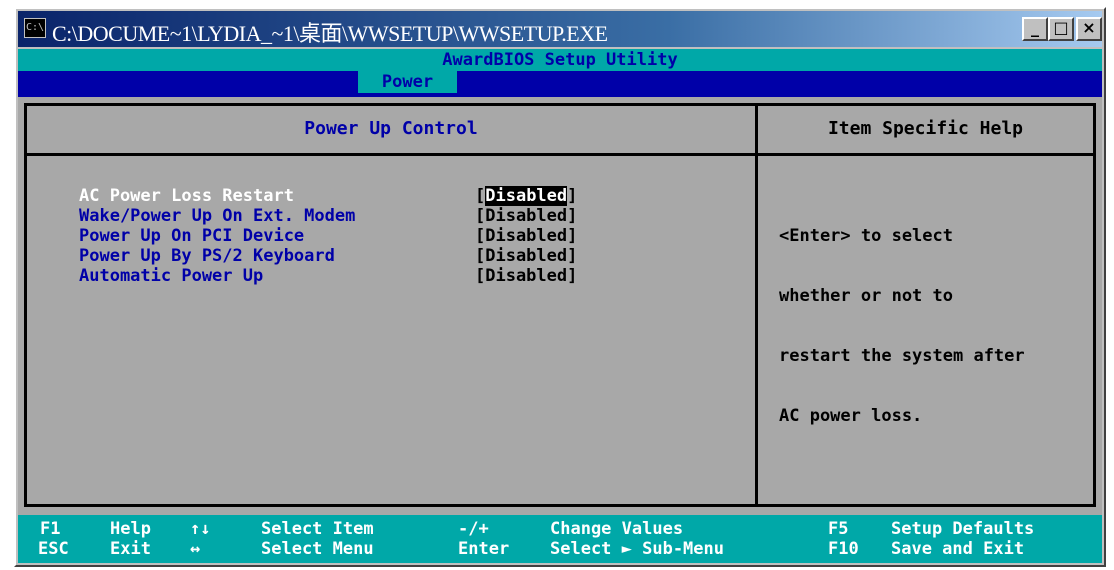  Describe the element at coordinates (902, 356) in the screenshot. I see `help-line: restart the system after` at that location.